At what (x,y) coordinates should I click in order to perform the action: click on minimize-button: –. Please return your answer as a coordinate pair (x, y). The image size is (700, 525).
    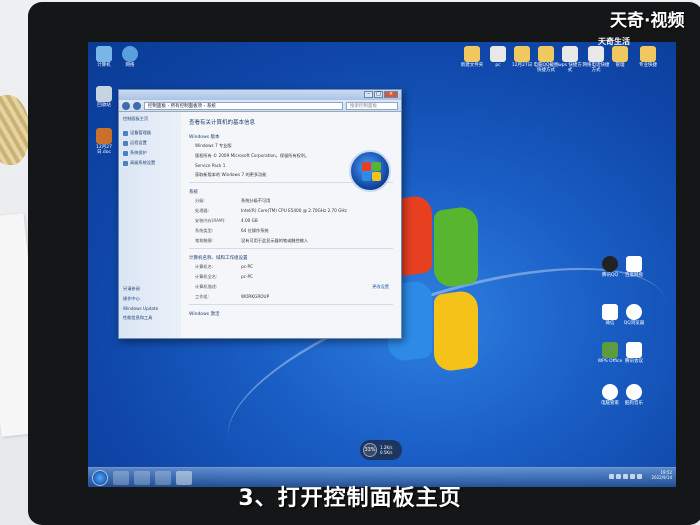
    Looking at the image, I should click on (368, 94).